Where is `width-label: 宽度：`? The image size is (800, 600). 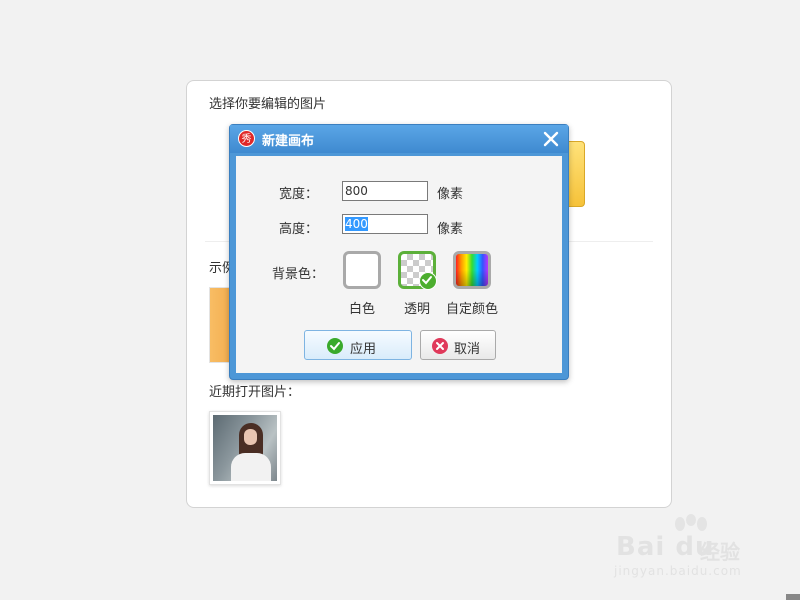 width-label: 宽度： is located at coordinates (298, 194).